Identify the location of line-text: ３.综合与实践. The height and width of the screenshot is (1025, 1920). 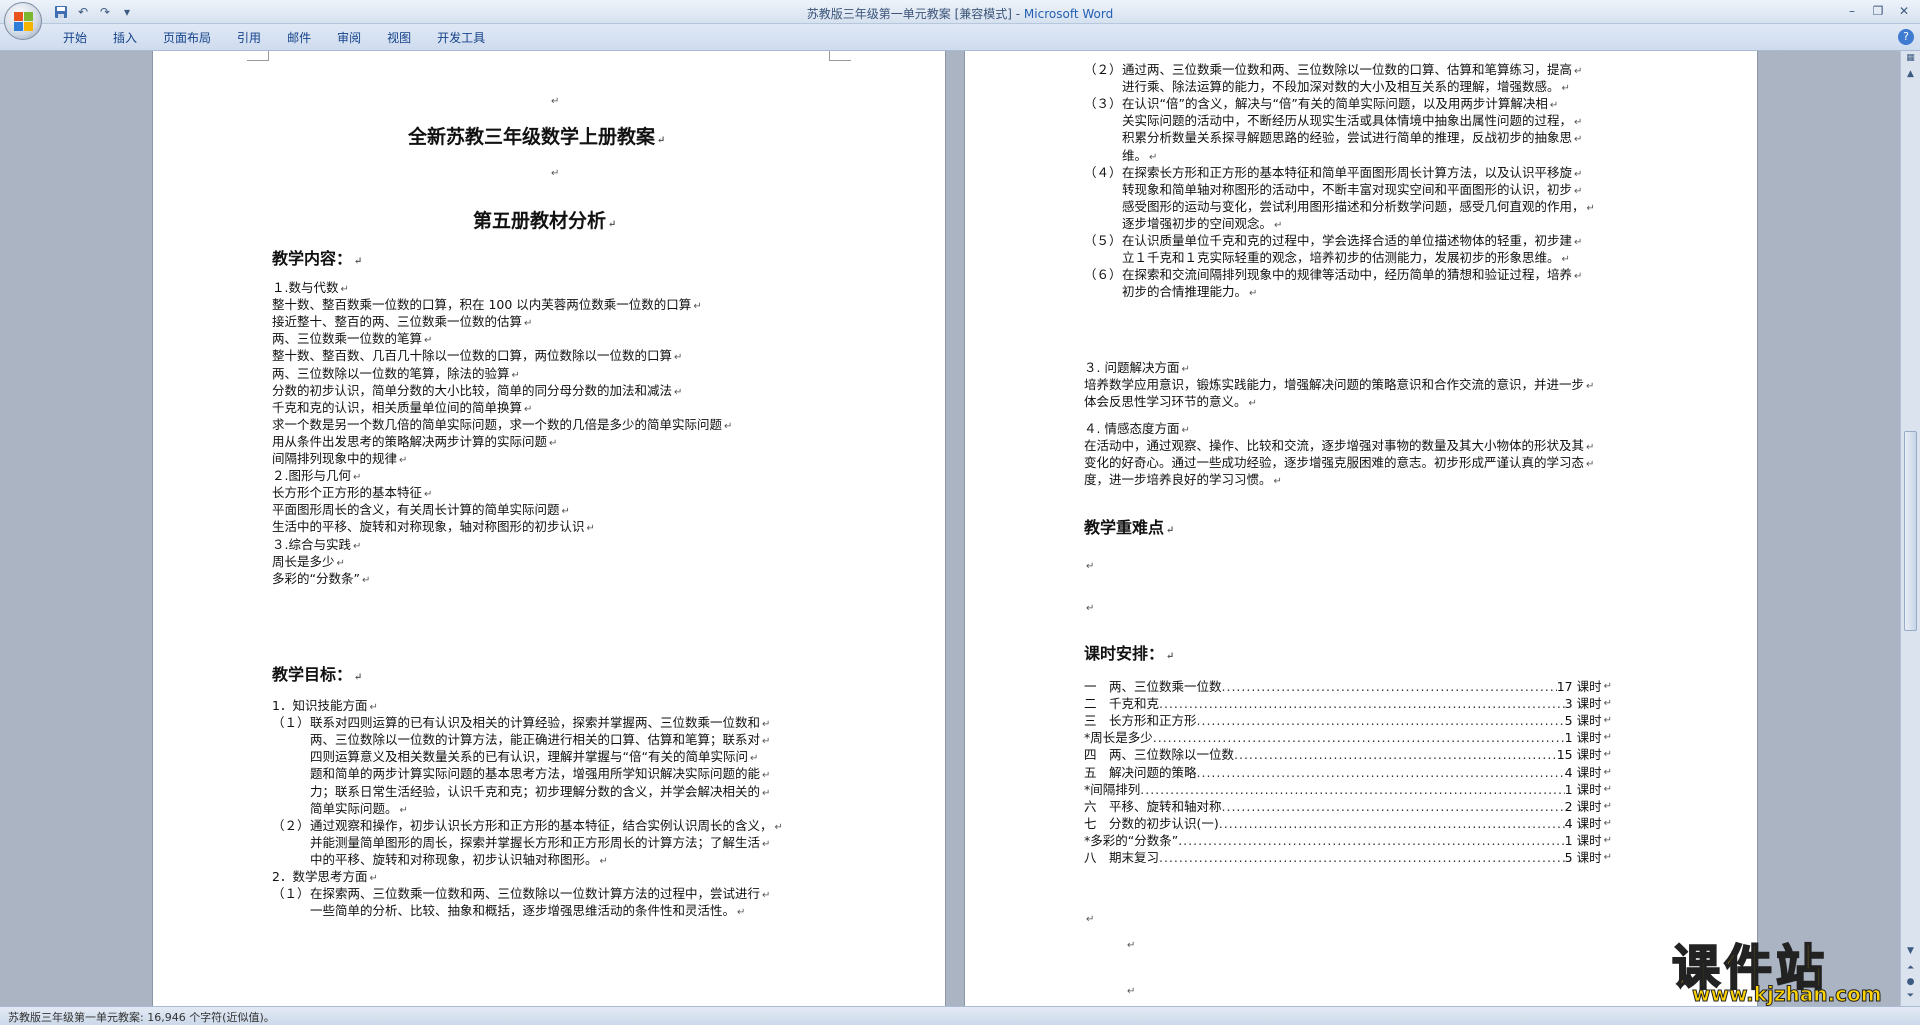
(311, 544).